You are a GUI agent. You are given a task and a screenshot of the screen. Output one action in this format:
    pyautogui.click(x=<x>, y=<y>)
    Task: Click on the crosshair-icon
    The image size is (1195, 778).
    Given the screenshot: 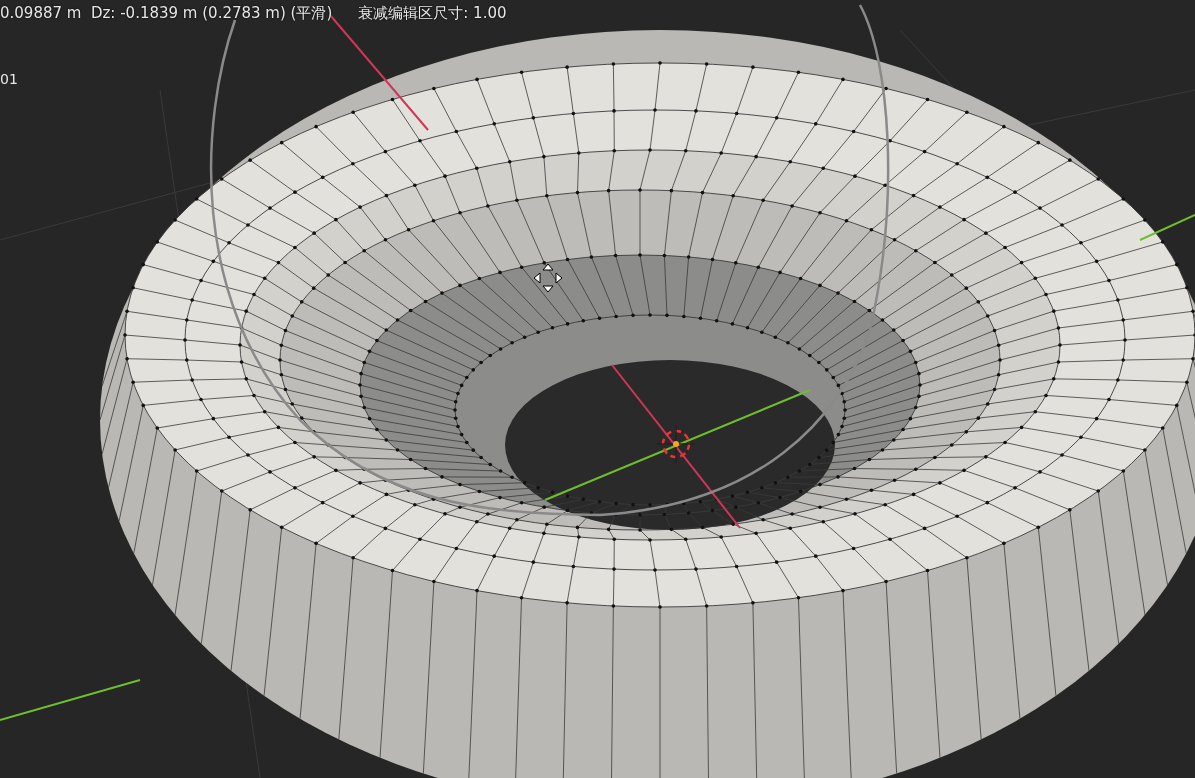 What is the action you would take?
    pyautogui.click(x=676, y=444)
    